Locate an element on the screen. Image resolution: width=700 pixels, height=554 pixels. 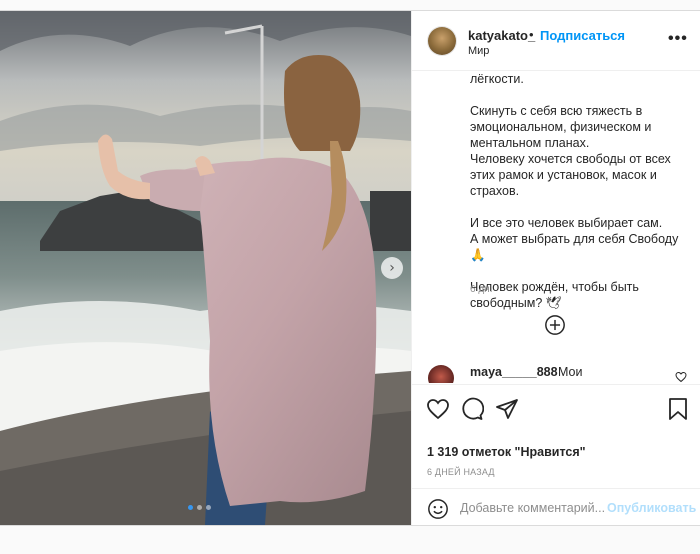
follow-button: Подписаться is located at coordinates (582, 35).